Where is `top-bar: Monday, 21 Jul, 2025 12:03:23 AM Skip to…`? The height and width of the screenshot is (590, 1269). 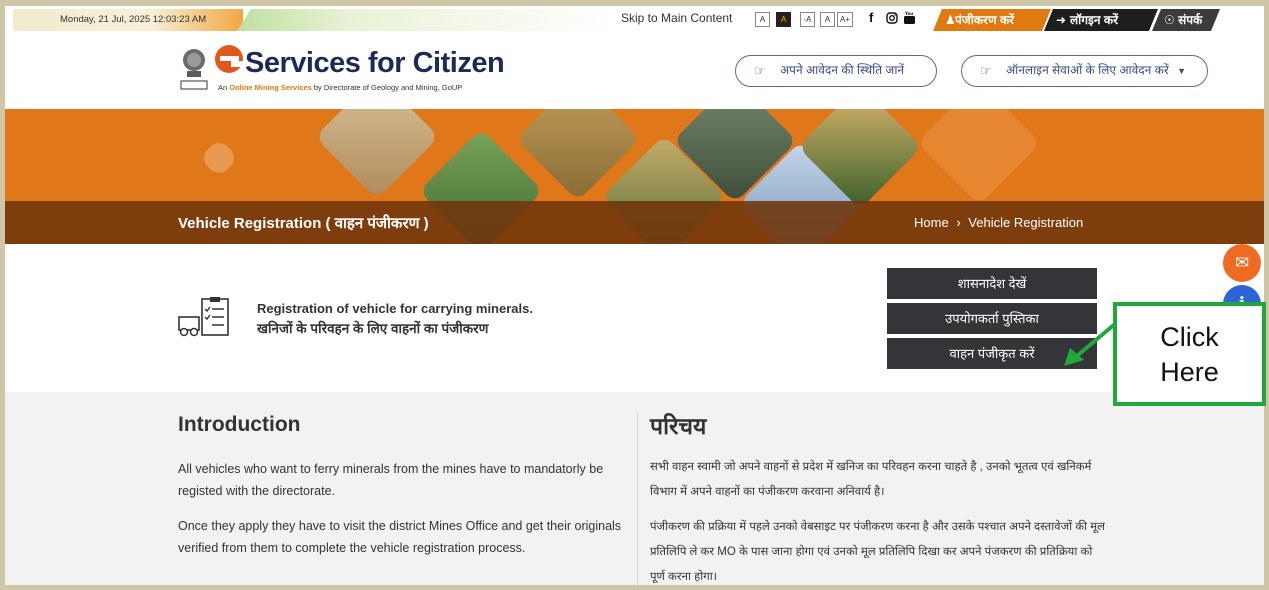 top-bar: Monday, 21 Jul, 2025 12:03:23 AM Skip to… is located at coordinates (634, 19).